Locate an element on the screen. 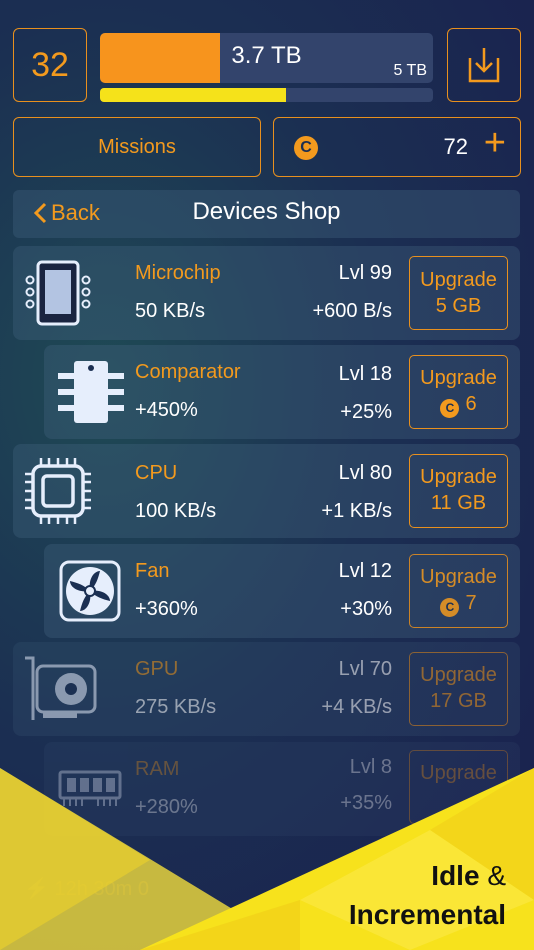 This screenshot has height=950, width=534. download-tray-icon is located at coordinates (484, 65).